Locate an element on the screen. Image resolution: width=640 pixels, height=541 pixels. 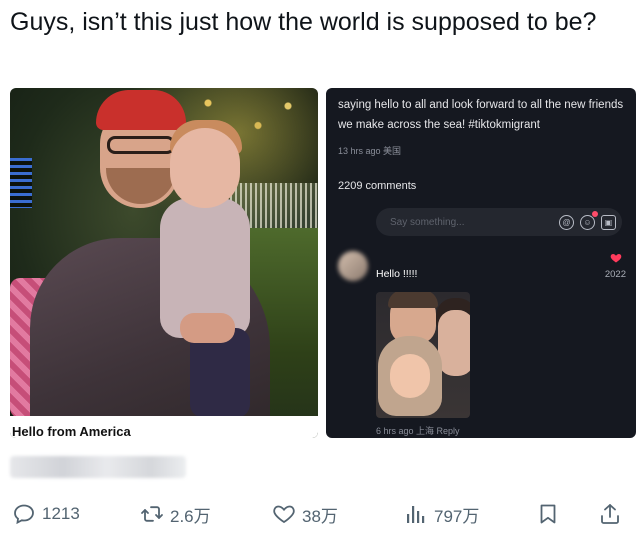
views-button: 797万 is located at coordinates (441, 514).